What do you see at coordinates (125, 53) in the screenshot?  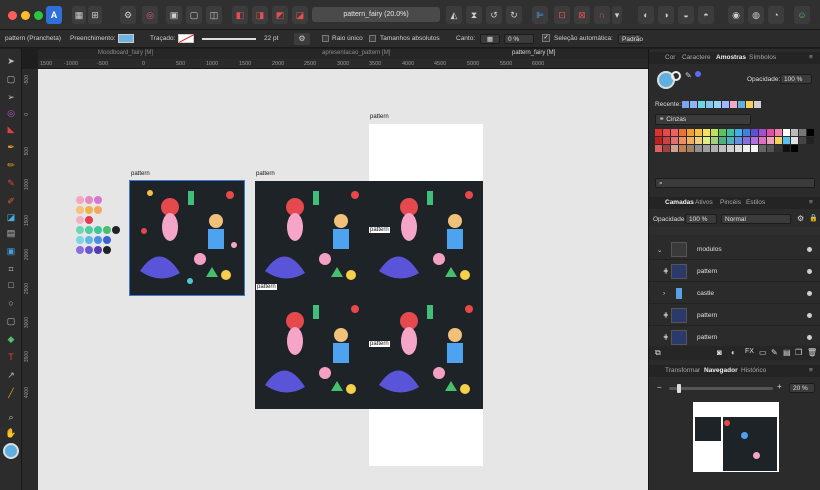 I see `tab-moodboard: Moodboard_fairy [M]` at bounding box center [125, 53].